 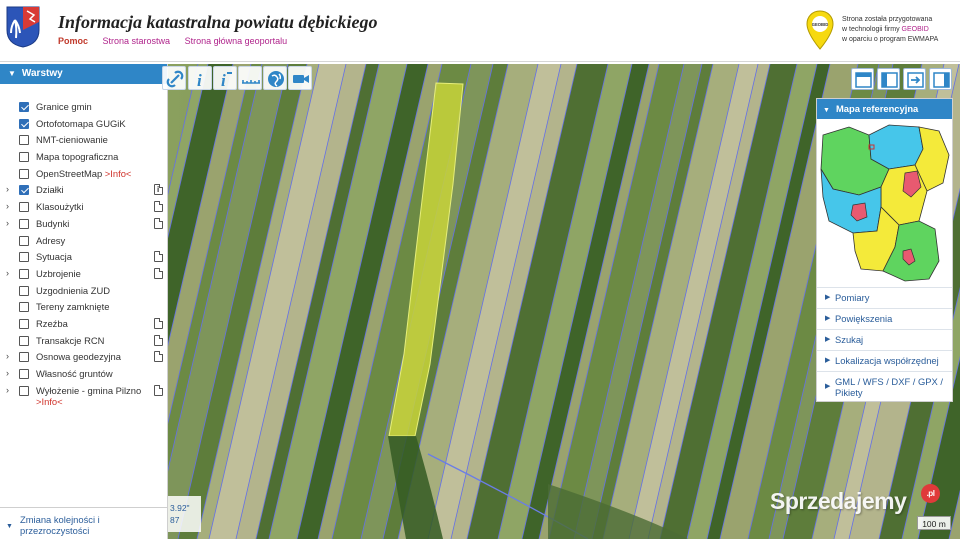 I want to click on layer-label-text: Transakcje RCN, so click(x=70, y=340).